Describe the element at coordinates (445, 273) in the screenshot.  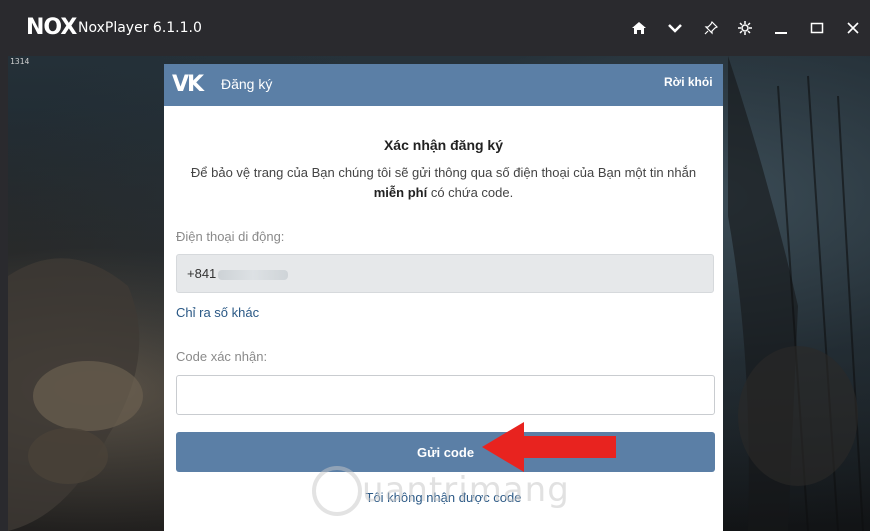
I see `phone-field: +841` at that location.